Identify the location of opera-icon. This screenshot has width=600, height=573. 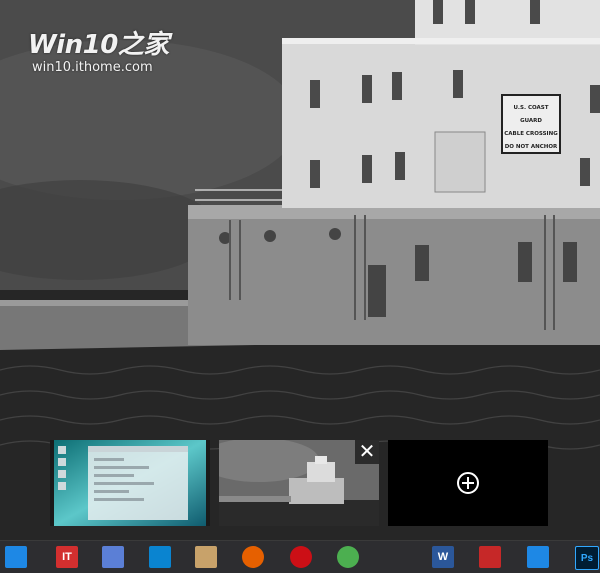
(301, 557).